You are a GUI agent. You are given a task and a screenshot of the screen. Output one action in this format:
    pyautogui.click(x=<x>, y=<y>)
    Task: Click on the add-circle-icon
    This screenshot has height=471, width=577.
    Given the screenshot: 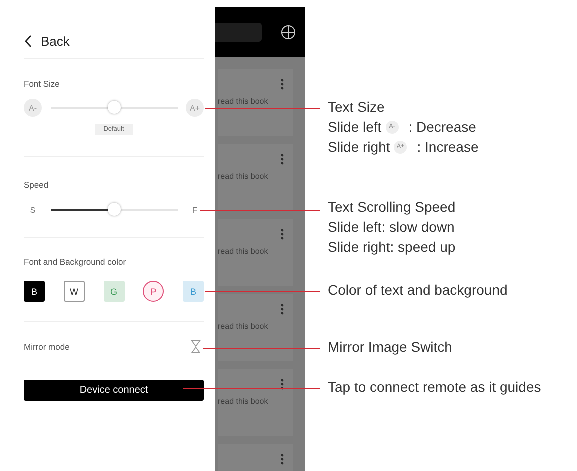 What is the action you would take?
    pyautogui.click(x=288, y=32)
    